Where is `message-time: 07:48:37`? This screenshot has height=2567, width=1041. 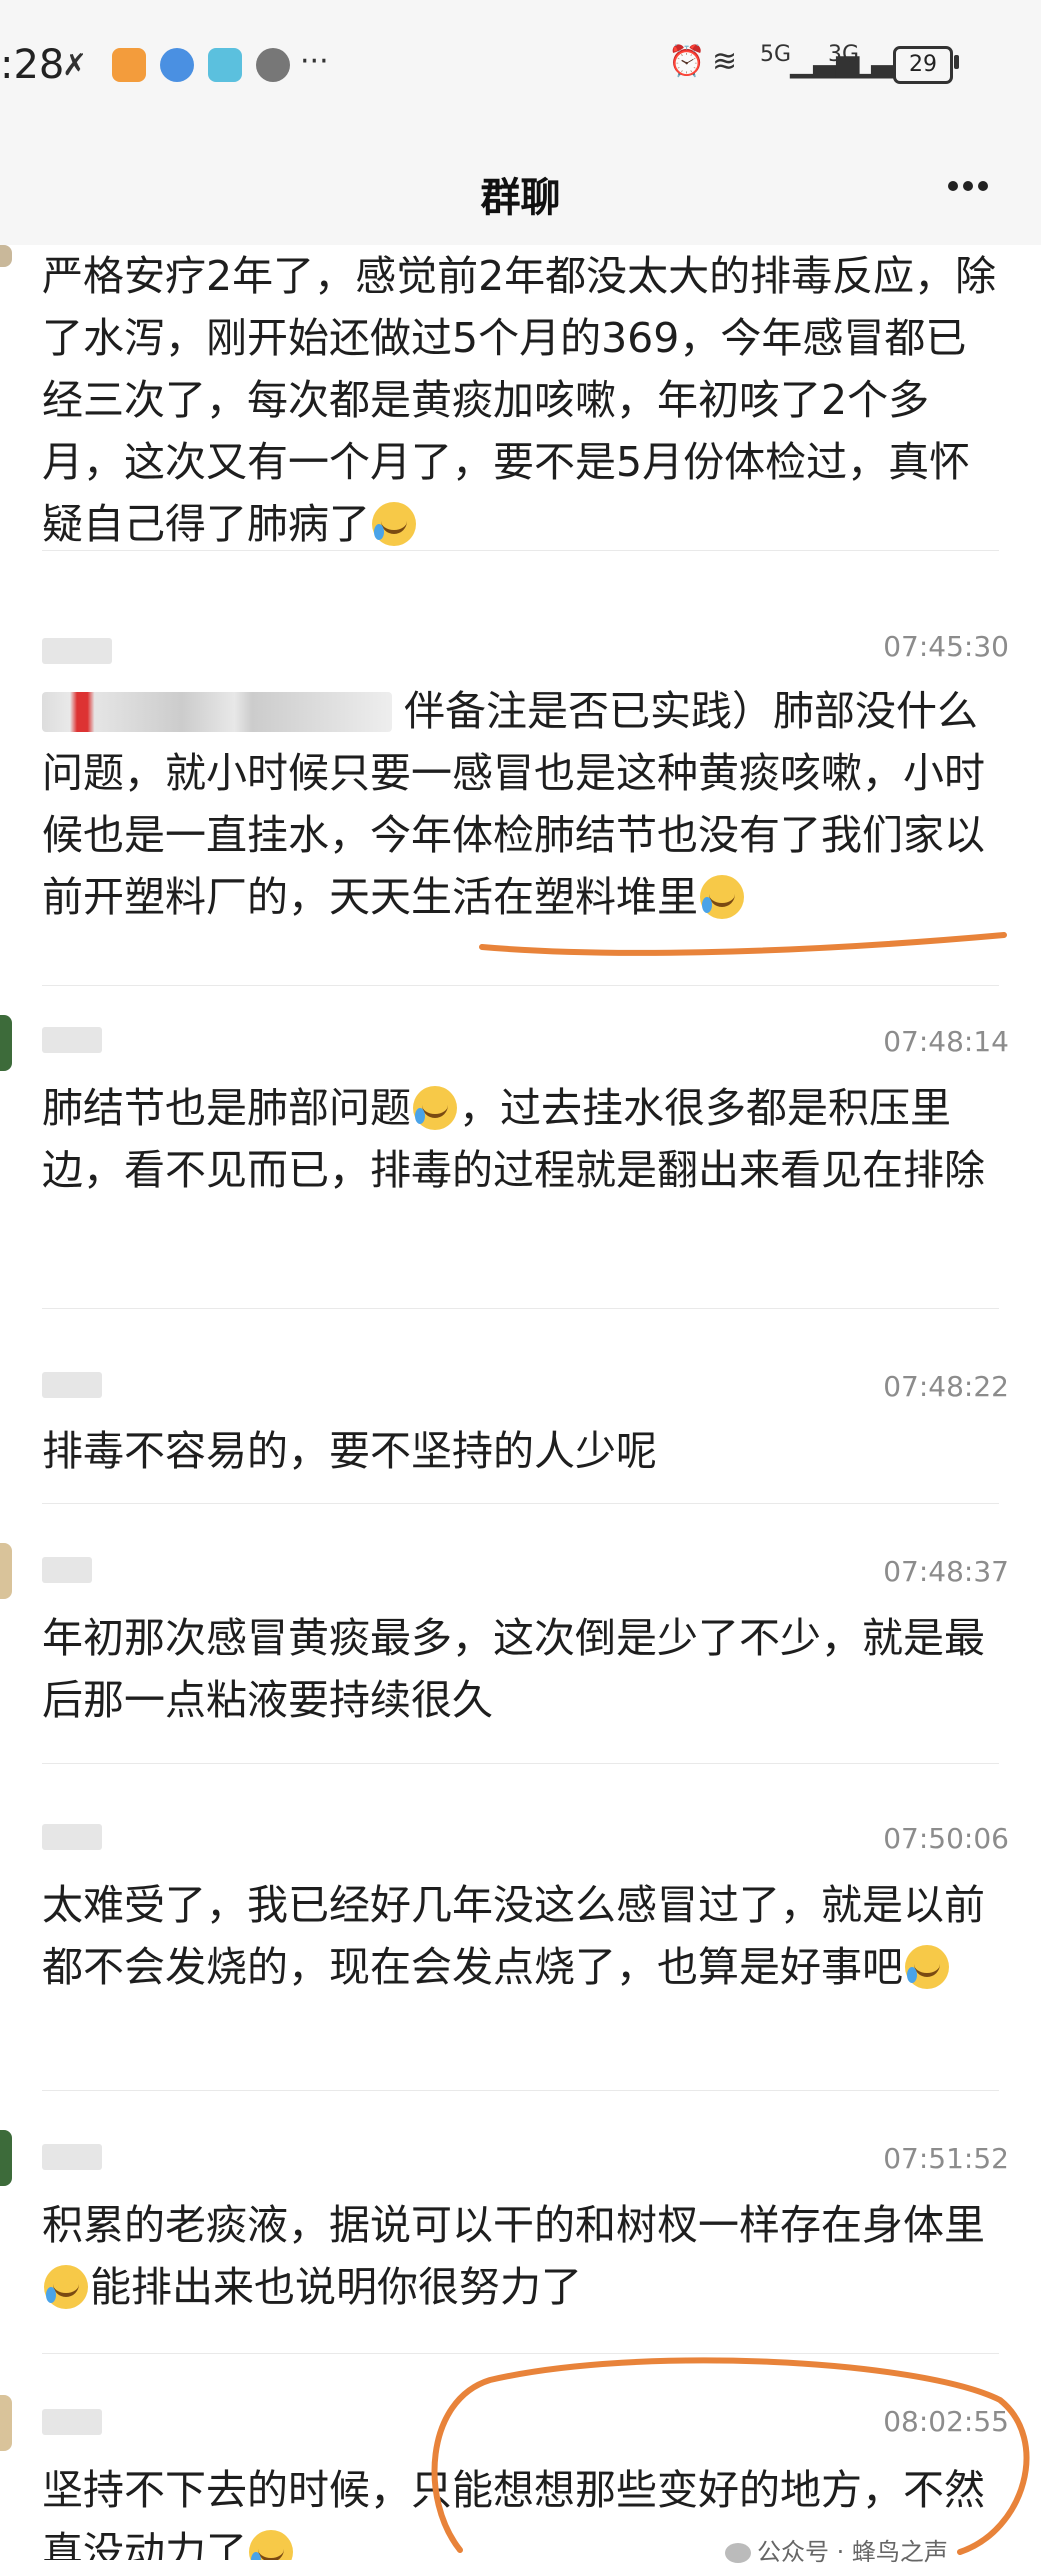
message-time: 07:48:37 is located at coordinates (946, 1571).